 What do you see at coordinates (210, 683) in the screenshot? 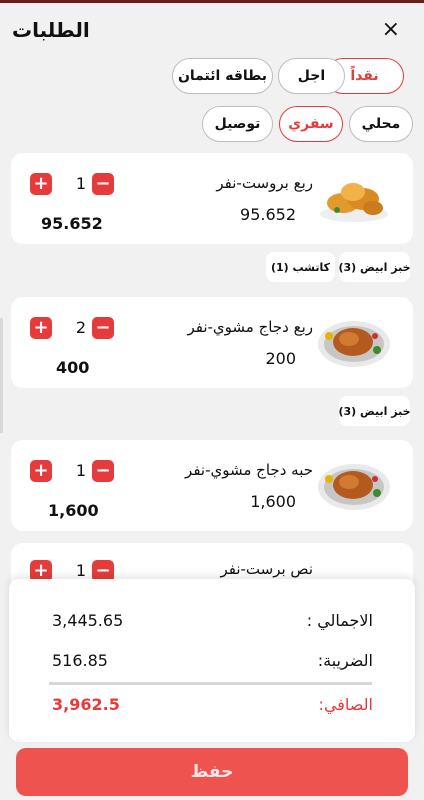
I see `summary-divider` at bounding box center [210, 683].